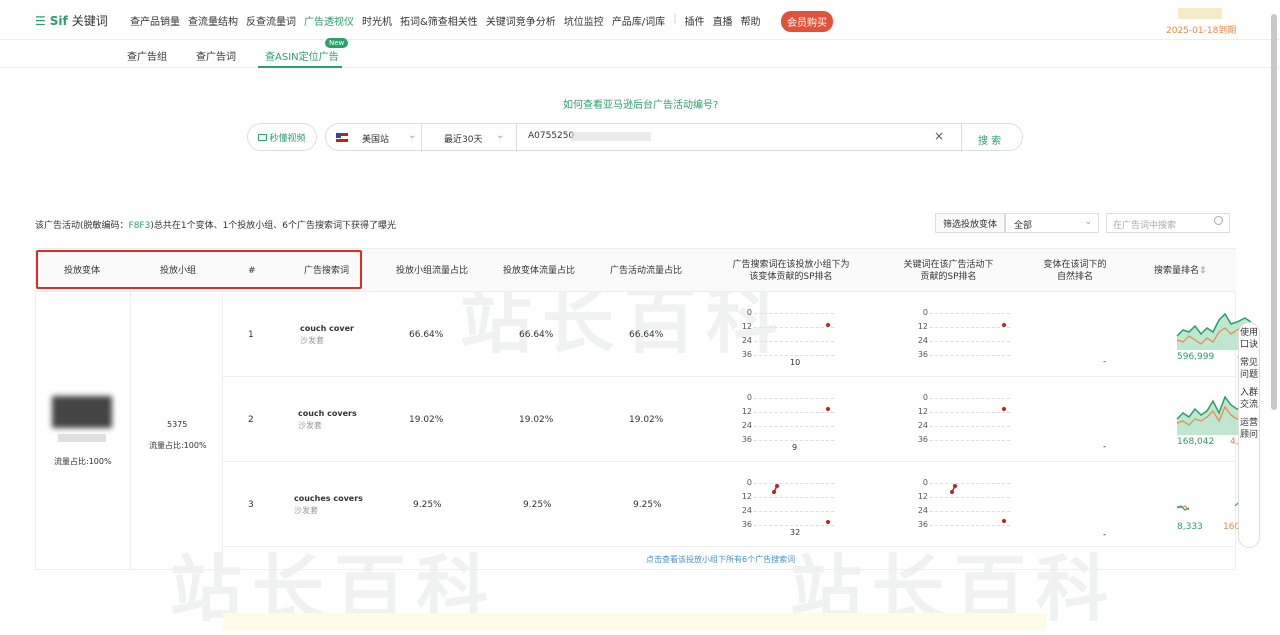 This screenshot has height=635, width=1280. What do you see at coordinates (922, 340) in the screenshot?
I see `rank-tick: 24` at bounding box center [922, 340].